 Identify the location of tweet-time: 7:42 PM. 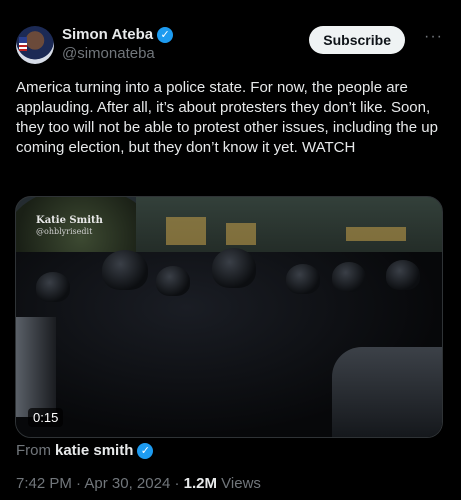
(44, 483).